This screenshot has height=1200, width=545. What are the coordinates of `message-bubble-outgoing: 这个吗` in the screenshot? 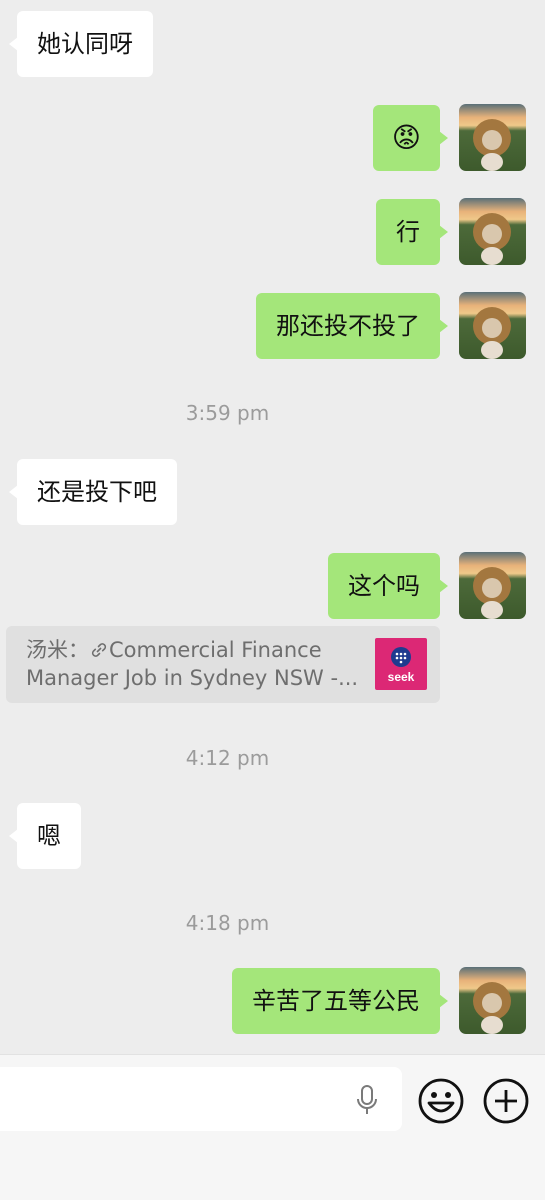 It's located at (388, 586).